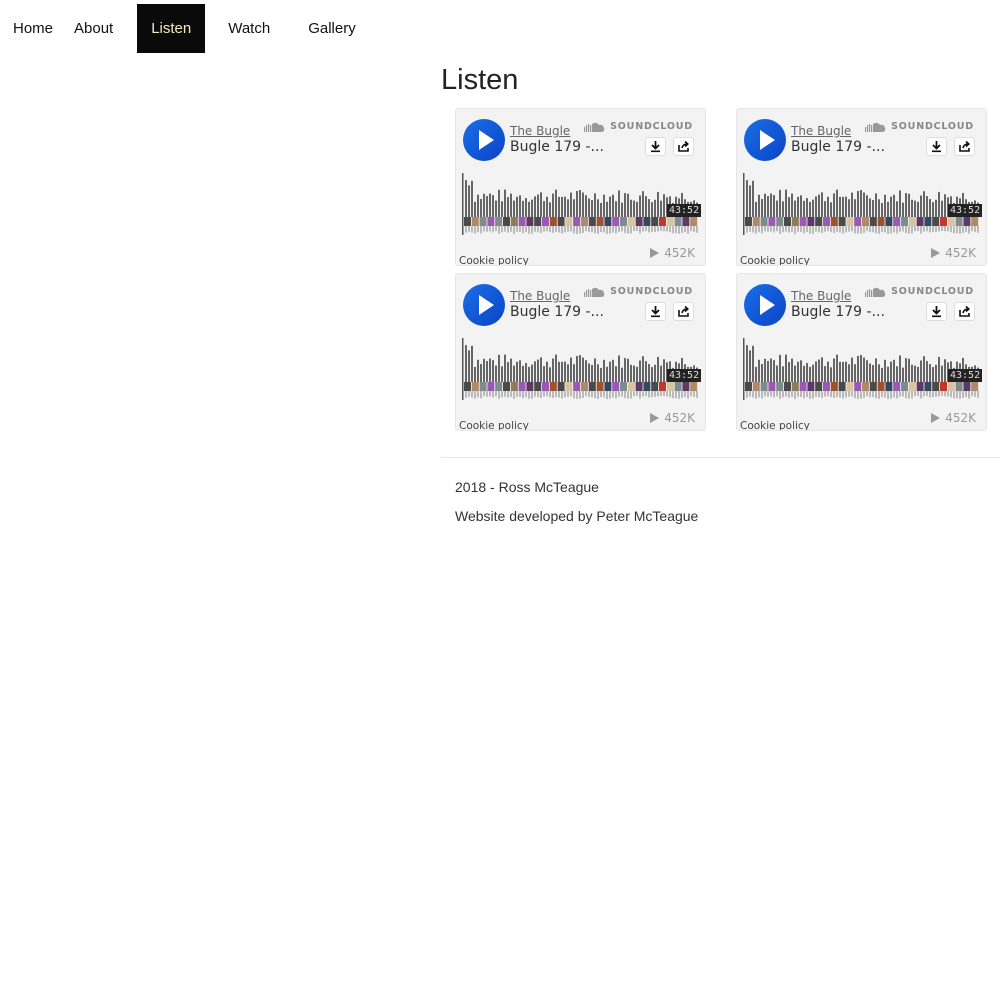  Describe the element at coordinates (249, 28) in the screenshot. I see `nav-watch: Watch` at that location.